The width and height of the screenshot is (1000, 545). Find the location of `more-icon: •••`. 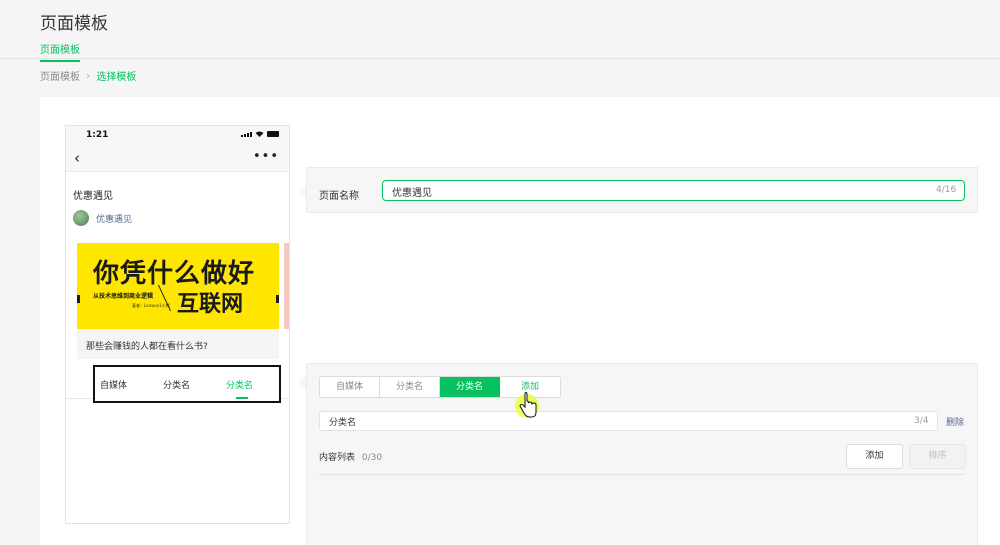

more-icon: ••• is located at coordinates (266, 156).